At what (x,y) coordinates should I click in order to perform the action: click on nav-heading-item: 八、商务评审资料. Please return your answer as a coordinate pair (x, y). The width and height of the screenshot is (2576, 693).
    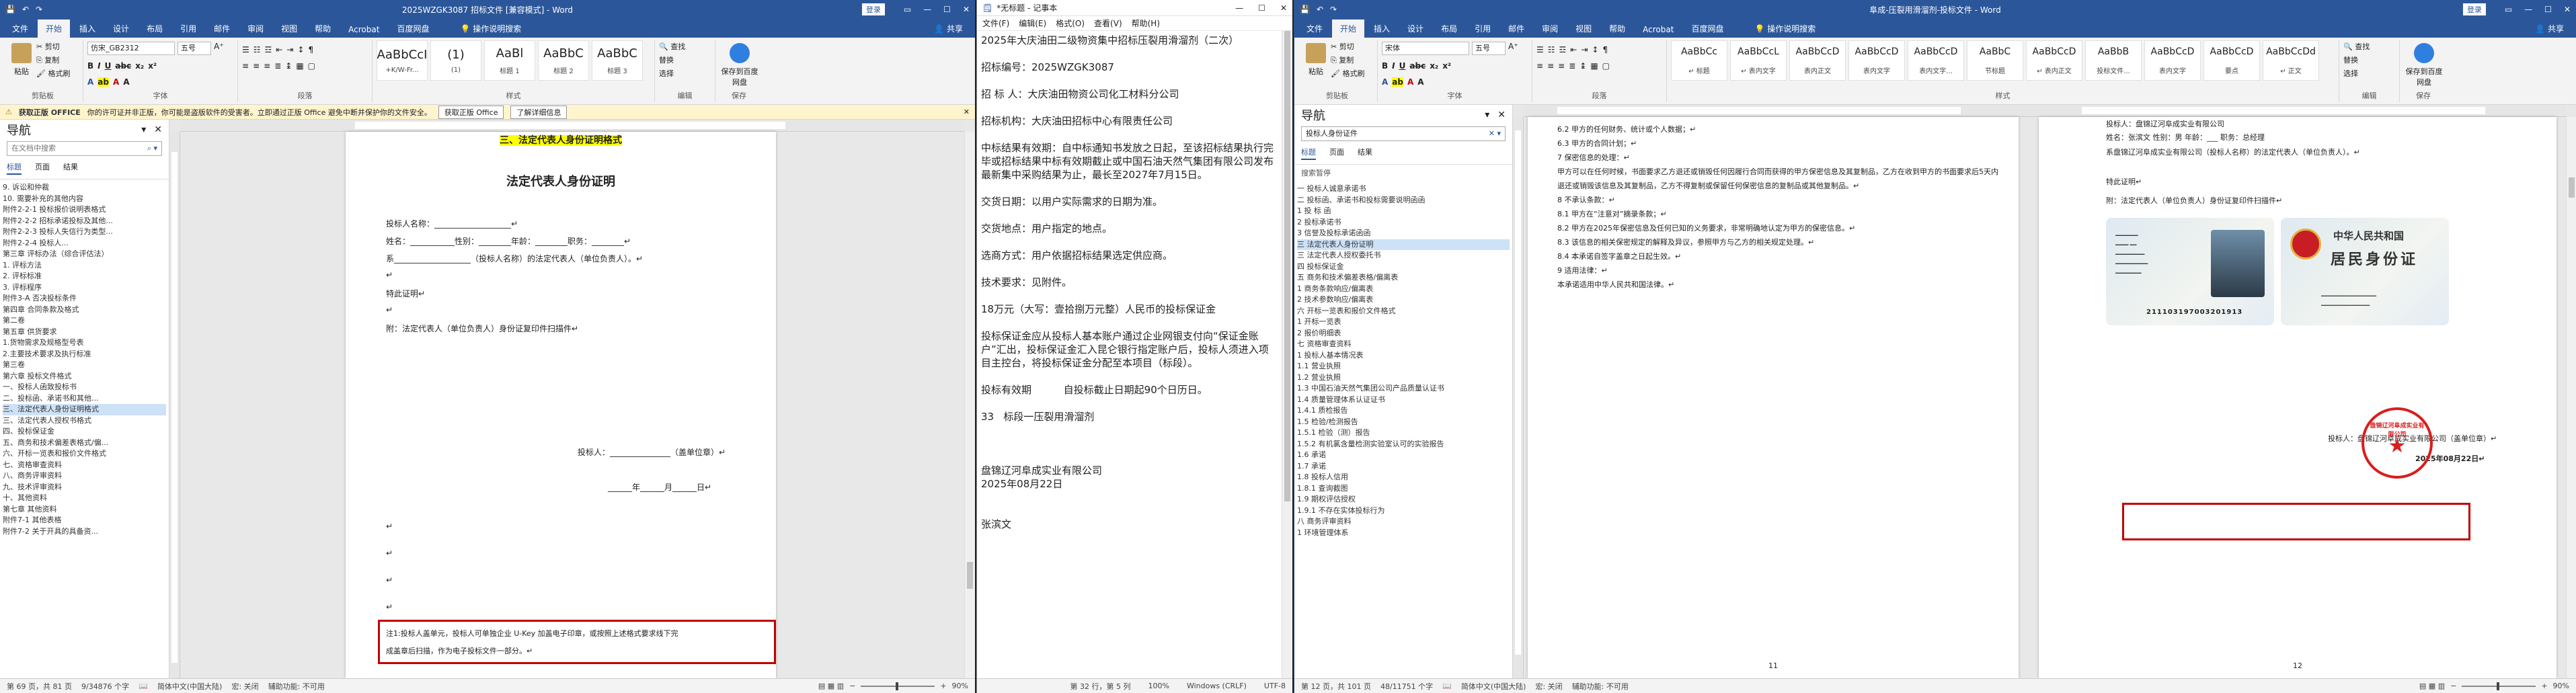
    Looking at the image, I should click on (85, 477).